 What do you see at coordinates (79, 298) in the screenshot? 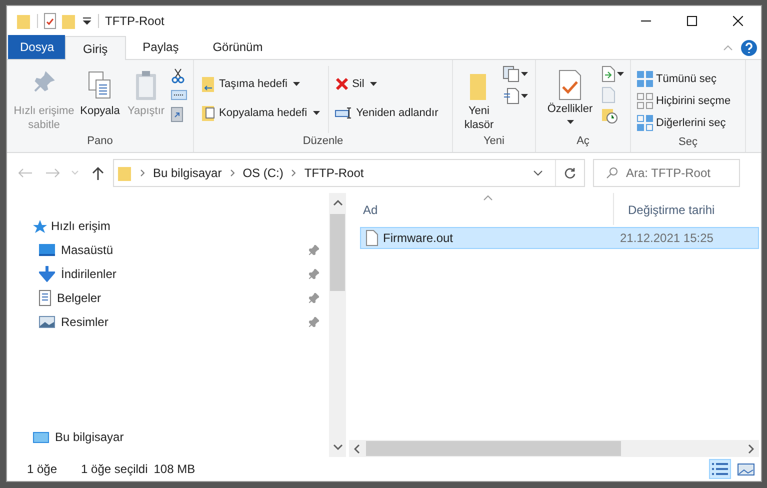
I see `nav-item: Belgeler` at bounding box center [79, 298].